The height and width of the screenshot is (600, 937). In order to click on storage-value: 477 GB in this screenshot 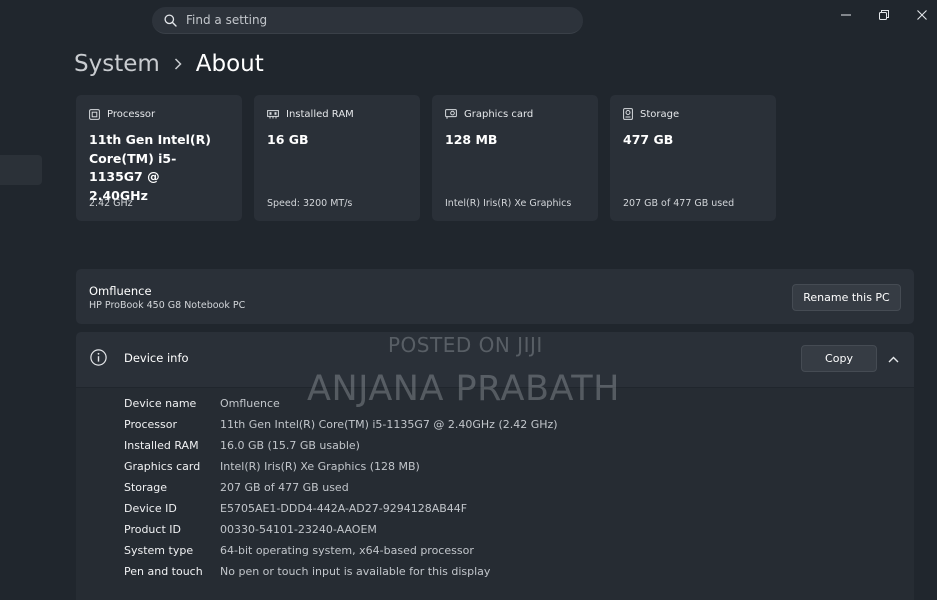, I will do `click(648, 139)`.